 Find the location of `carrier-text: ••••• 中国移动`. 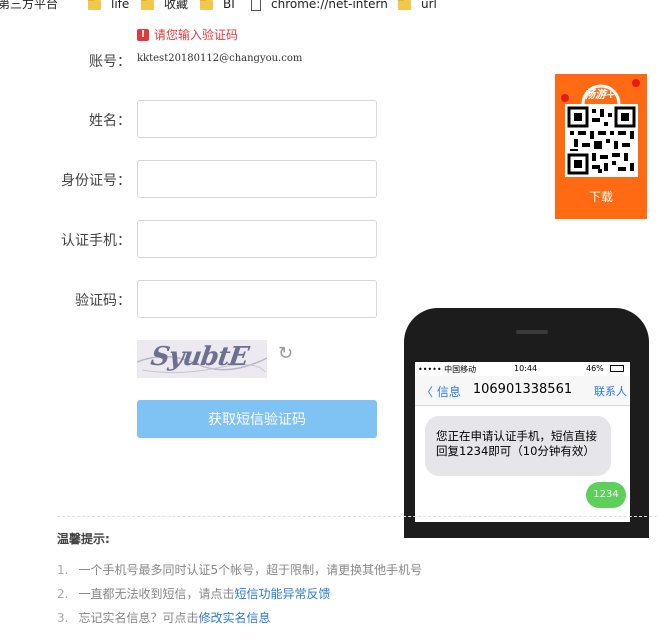

carrier-text: ••••• 中国移动 is located at coordinates (447, 369).